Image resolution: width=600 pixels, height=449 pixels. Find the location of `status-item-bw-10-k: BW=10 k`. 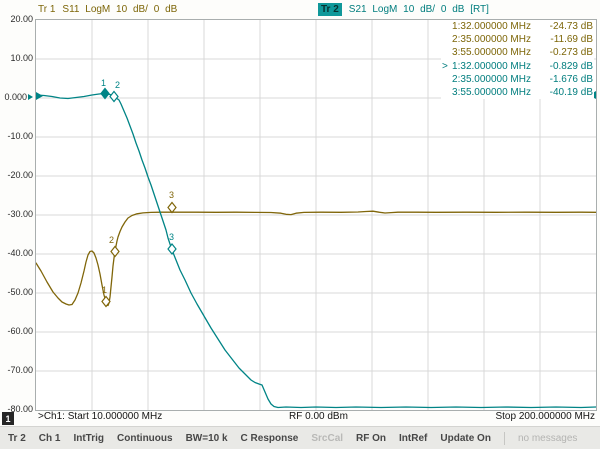

status-item-bw-10-k: BW=10 k is located at coordinates (207, 438).